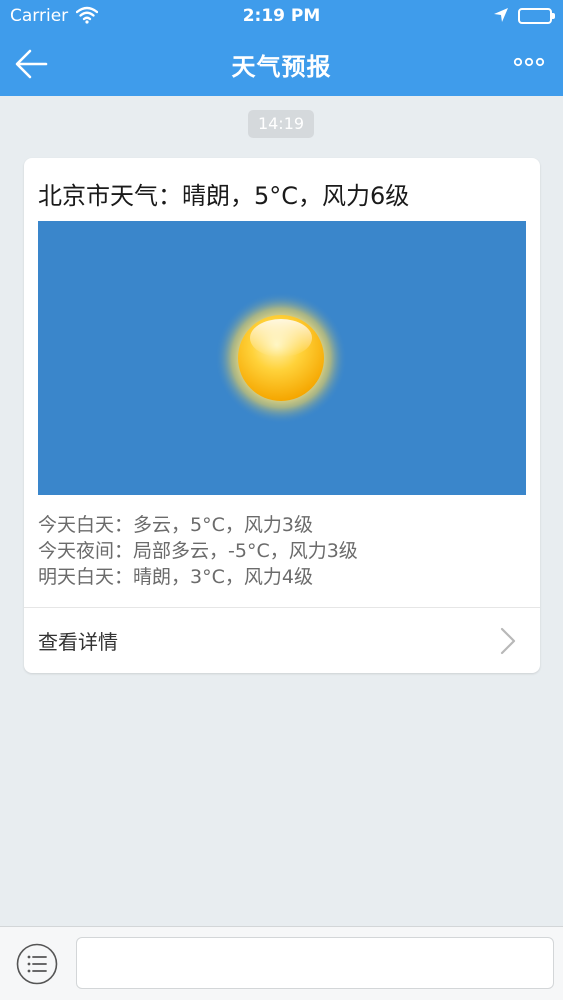  What do you see at coordinates (281, 124) in the screenshot?
I see `message-timestamp: 14:19` at bounding box center [281, 124].